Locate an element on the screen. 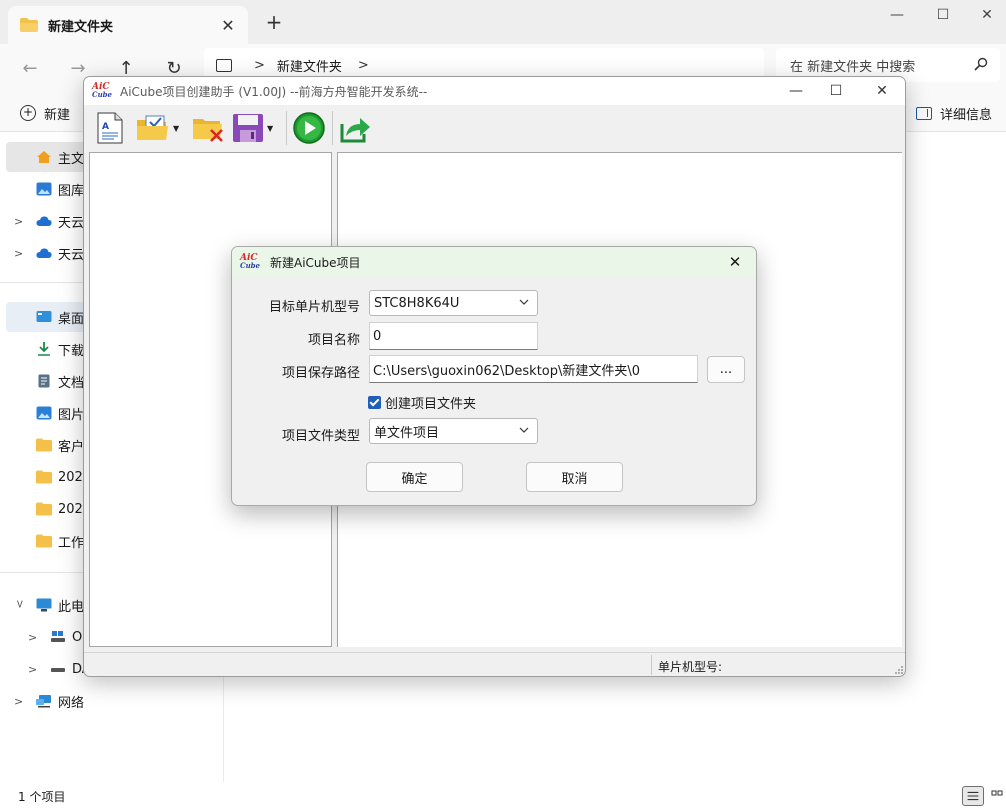  tab-close-icon: ✕ is located at coordinates (228, 25).